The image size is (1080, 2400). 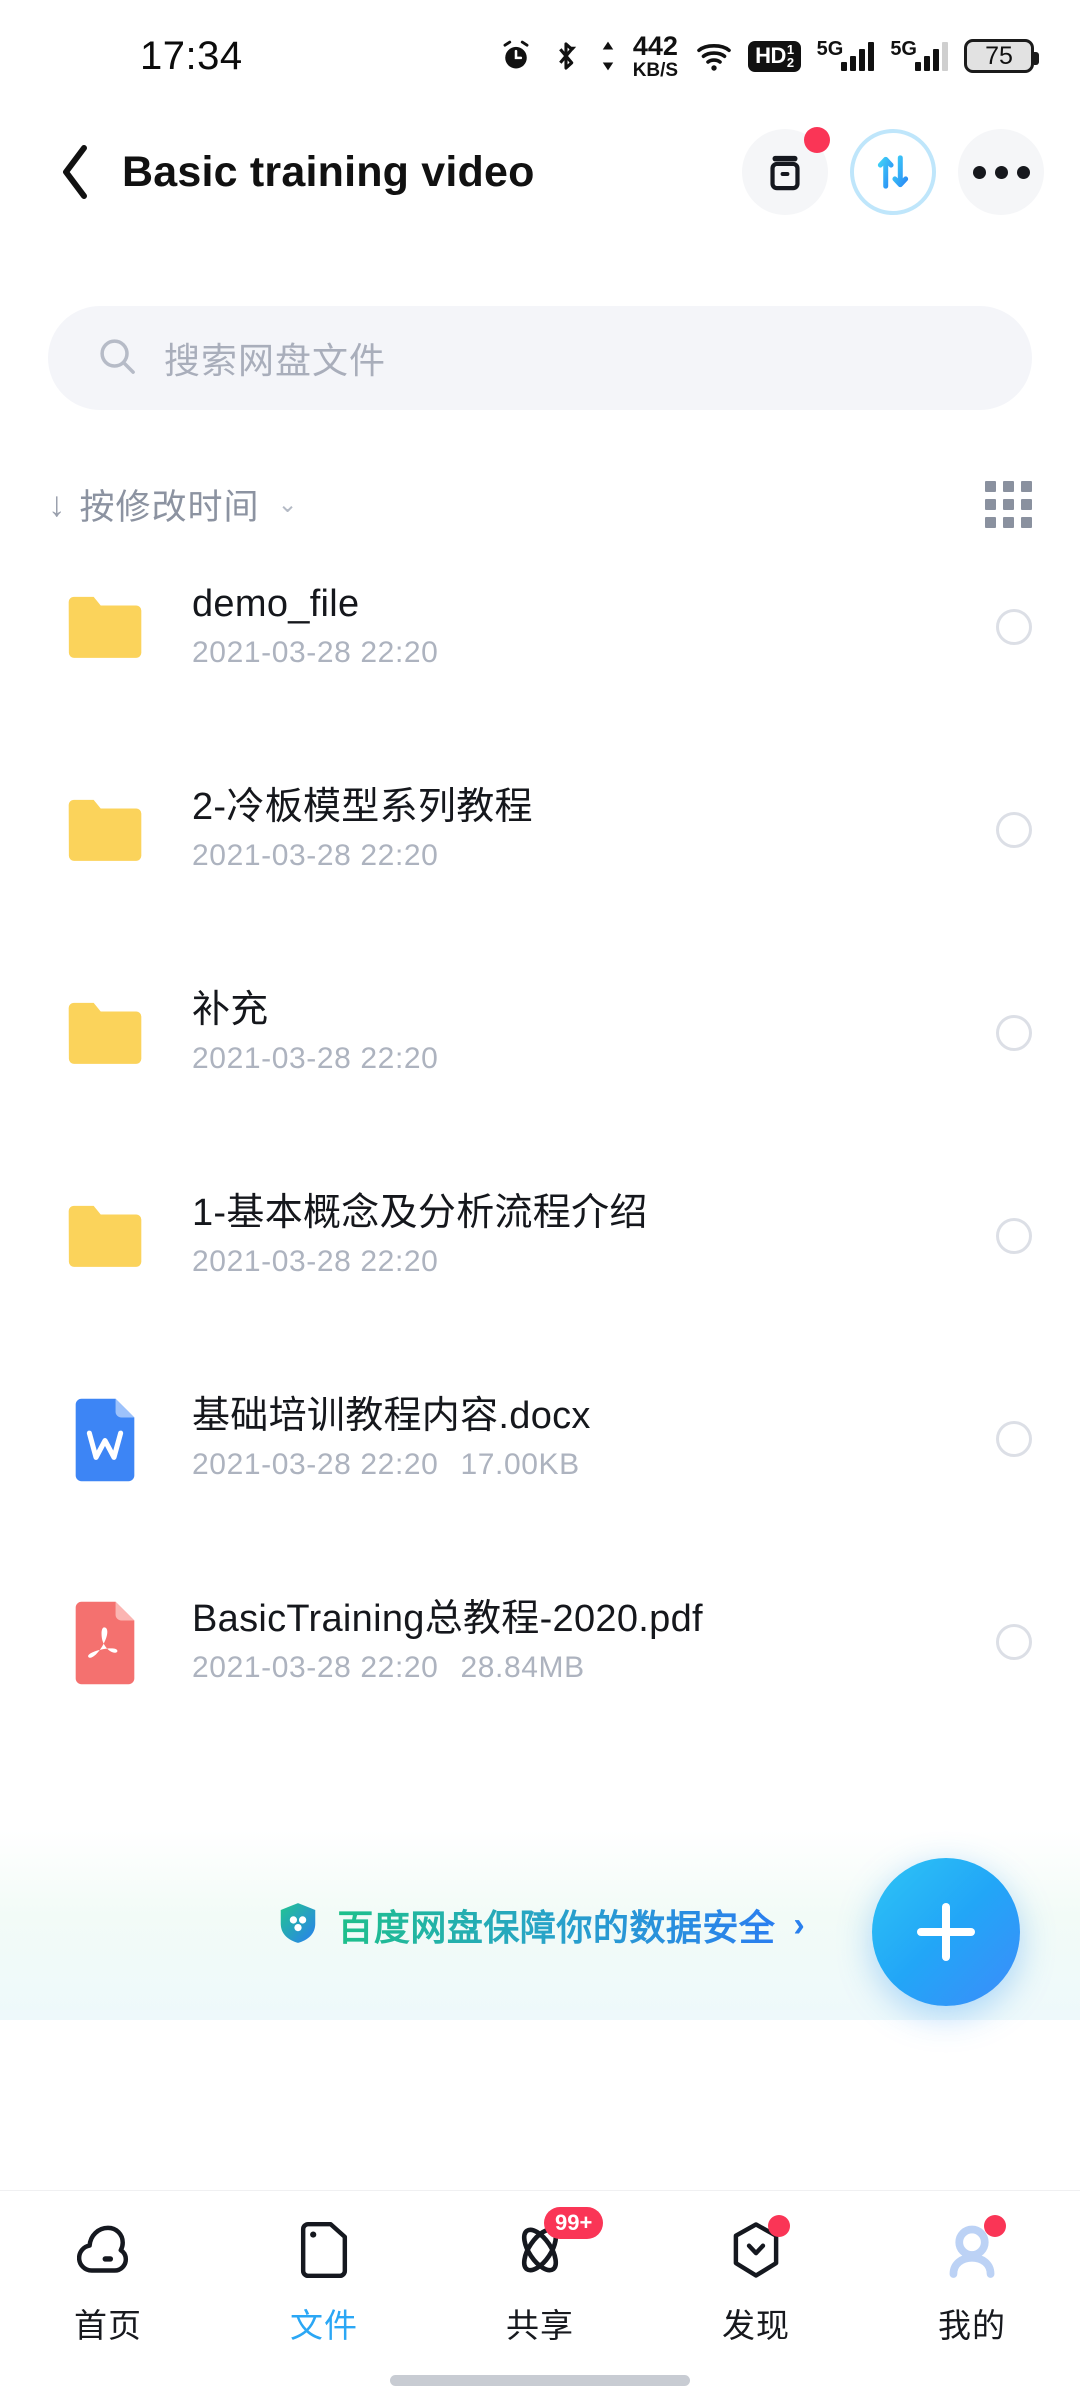 I want to click on alarm-icon, so click(x=516, y=56).